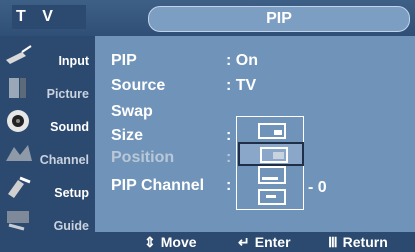 The image size is (415, 252). Describe the element at coordinates (19, 153) in the screenshot. I see `channel-icon` at that location.